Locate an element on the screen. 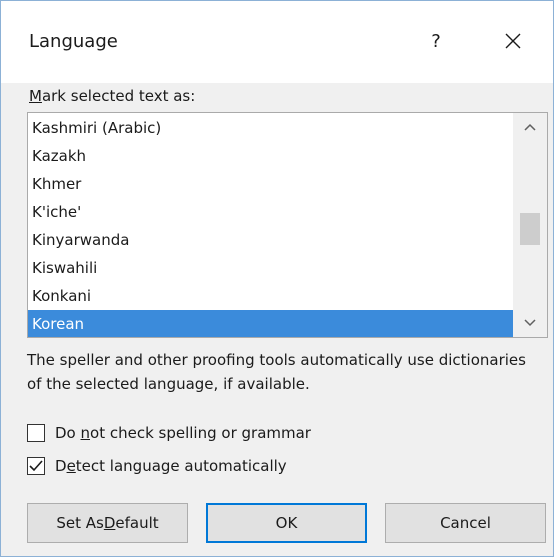 This screenshot has width=554, height=557. list-label-text: ark selected text as: is located at coordinates (118, 96).